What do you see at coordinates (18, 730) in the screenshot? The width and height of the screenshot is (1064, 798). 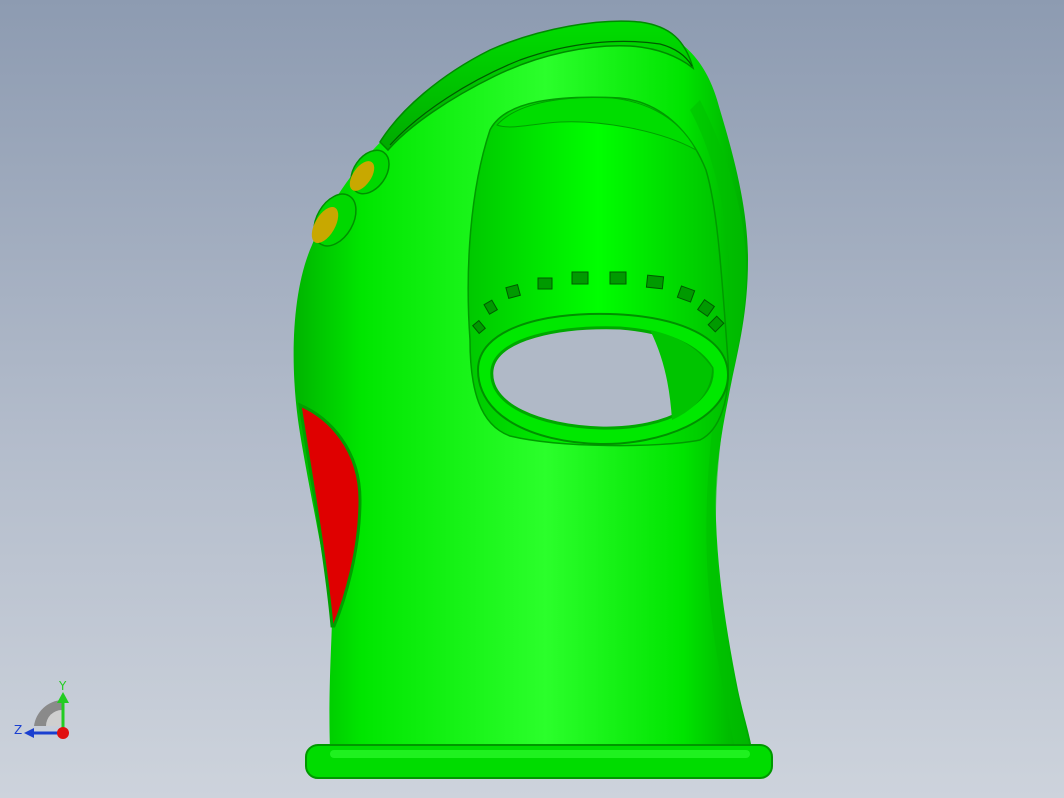 I see `z-axis-label: Z` at bounding box center [18, 730].